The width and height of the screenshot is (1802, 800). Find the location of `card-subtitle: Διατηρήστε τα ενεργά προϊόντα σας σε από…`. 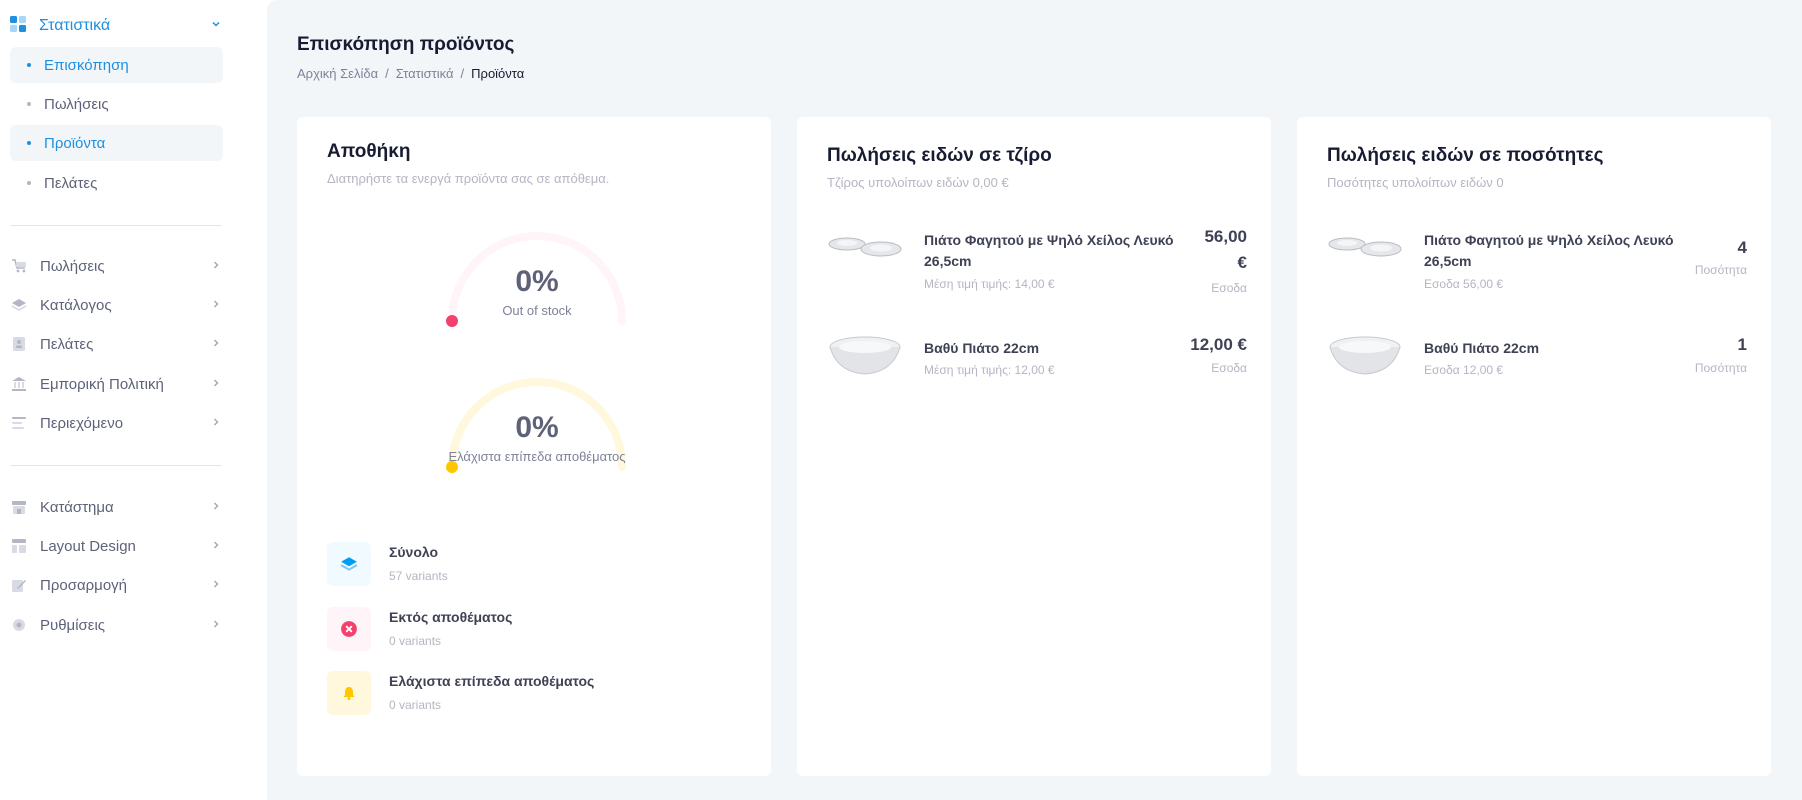

card-subtitle: Διατηρήστε τα ενεργά προϊόντα σας σε από… is located at coordinates (468, 178).